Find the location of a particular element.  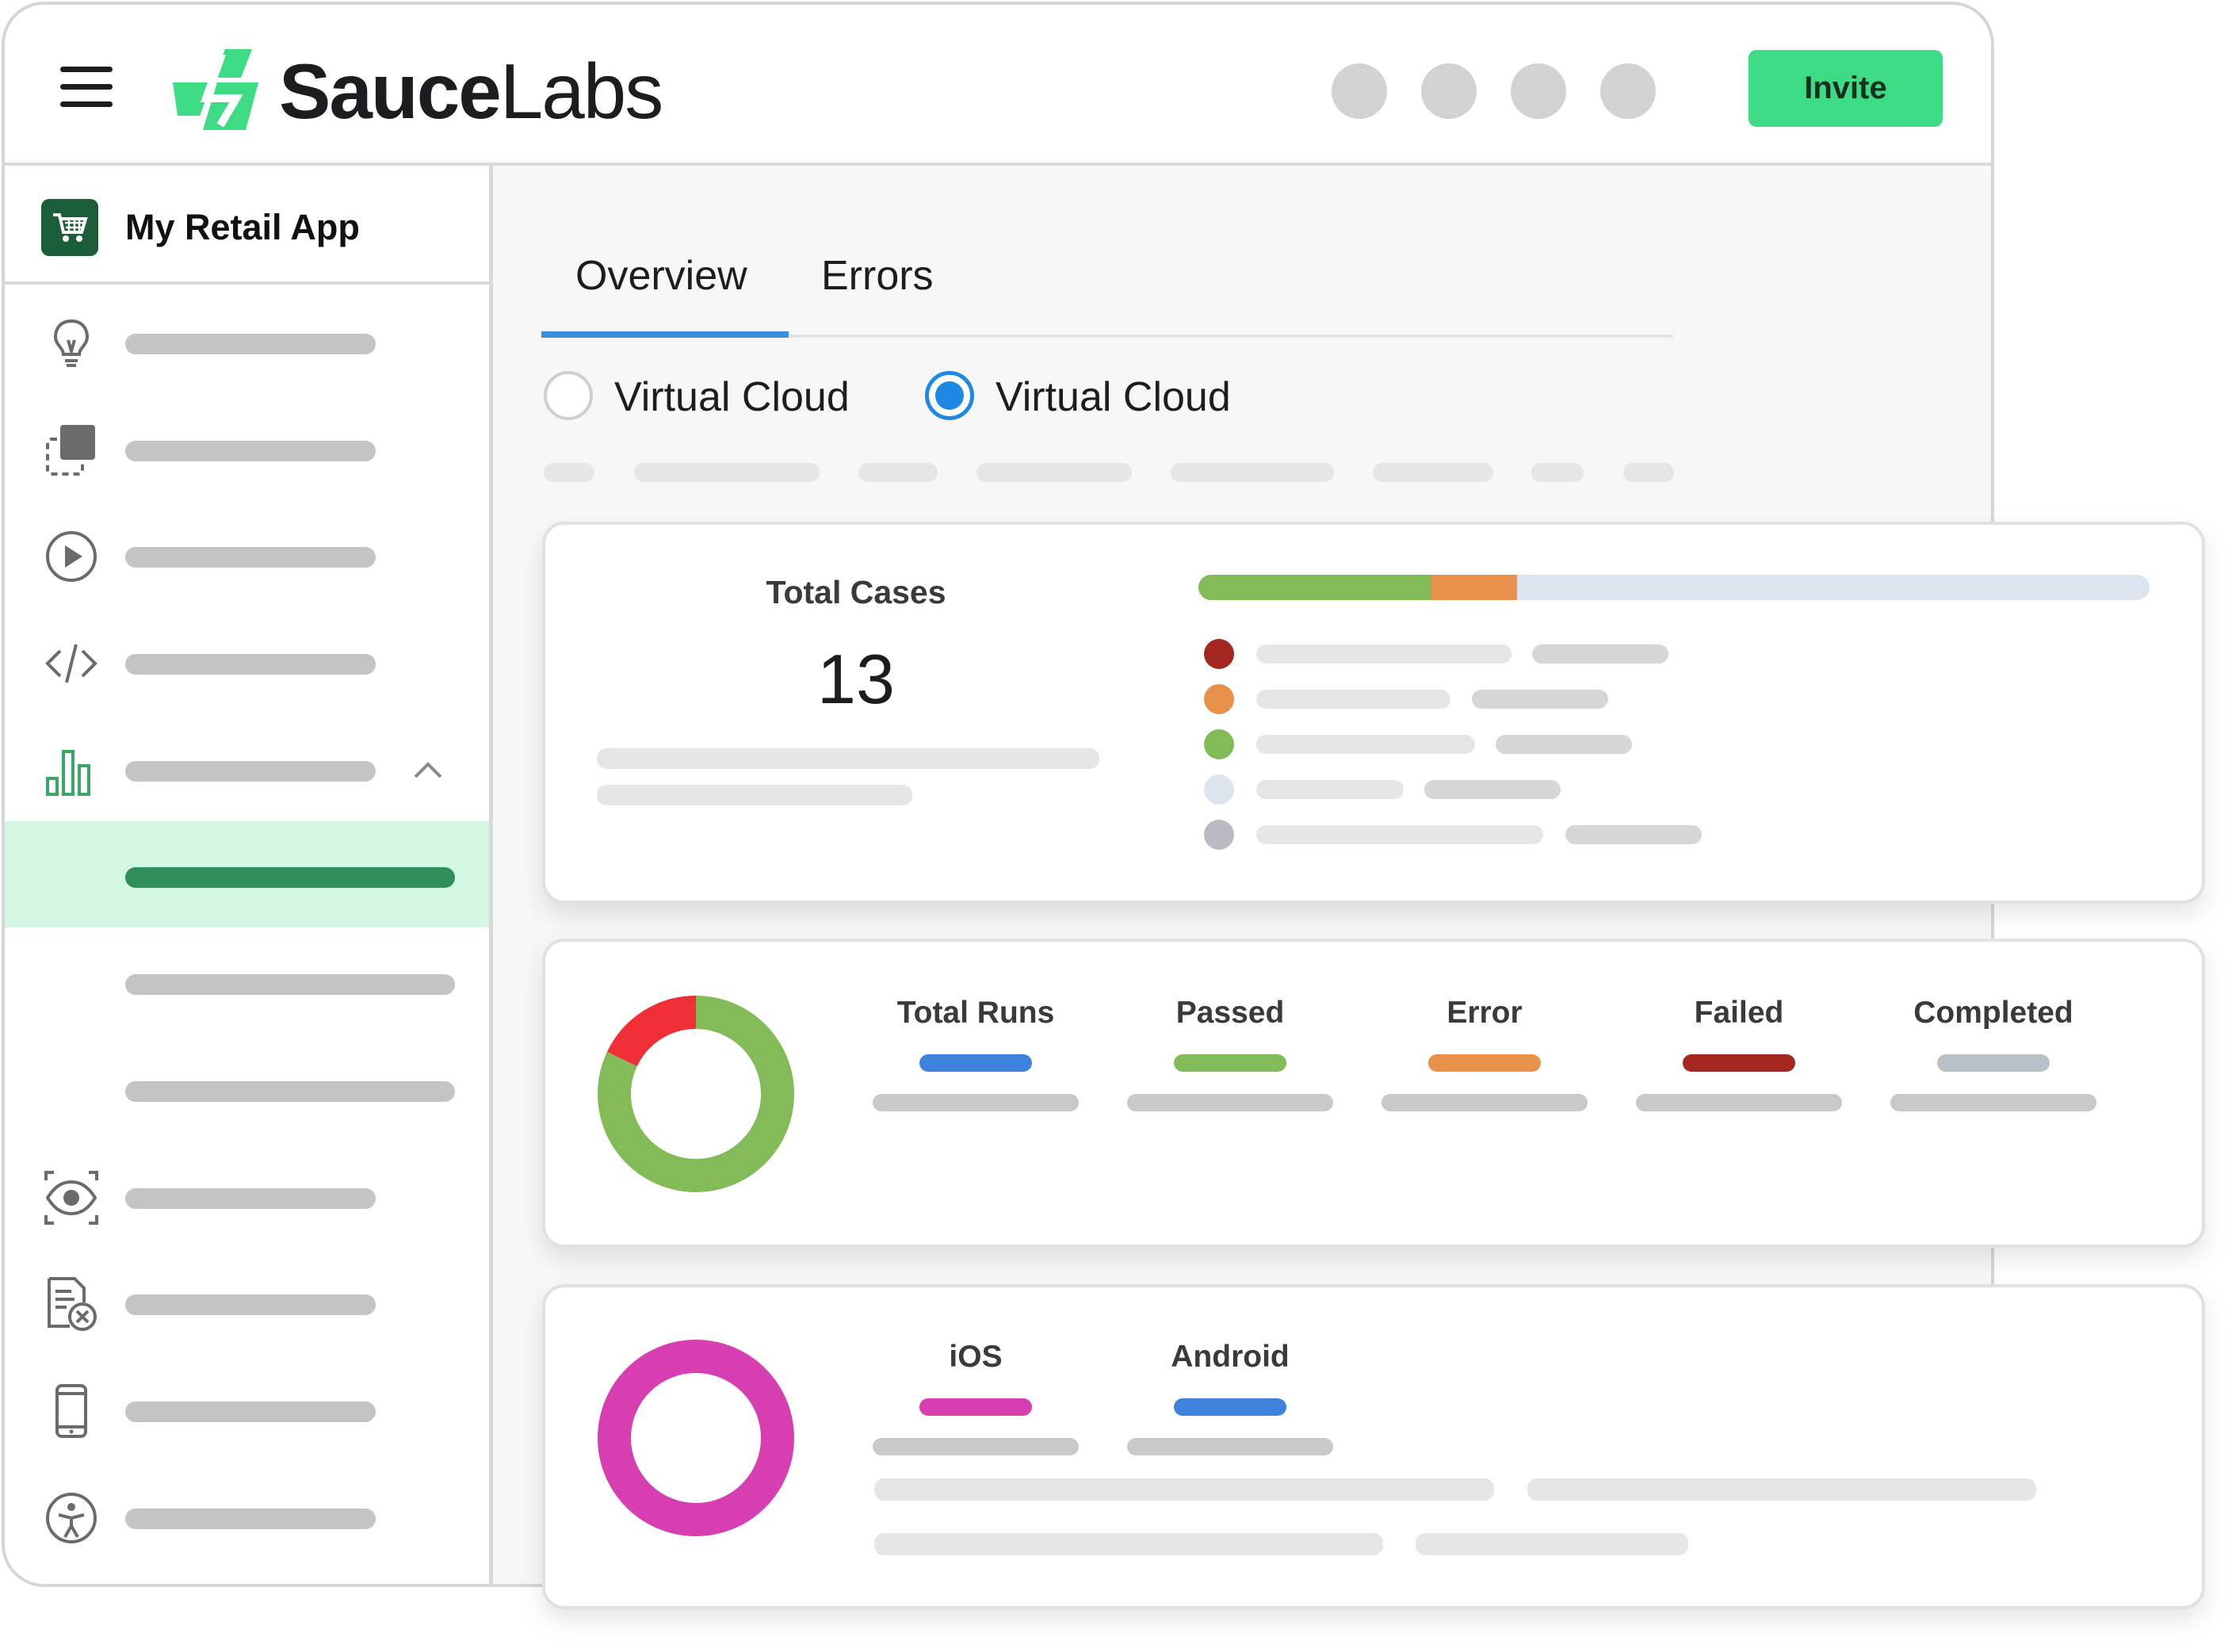

chevron-up-icon is located at coordinates (428, 770).